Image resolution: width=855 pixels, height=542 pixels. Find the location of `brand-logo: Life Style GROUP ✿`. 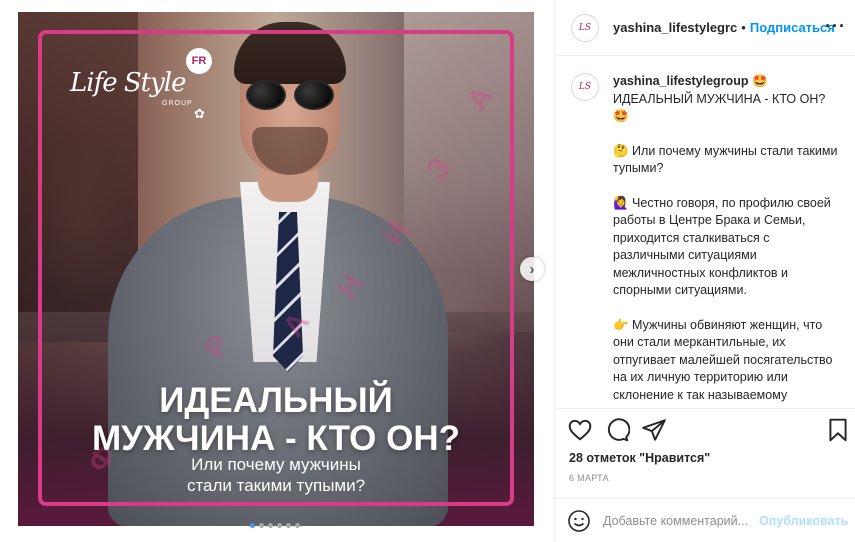

brand-logo: Life Style GROUP ✿ is located at coordinates (135, 90).